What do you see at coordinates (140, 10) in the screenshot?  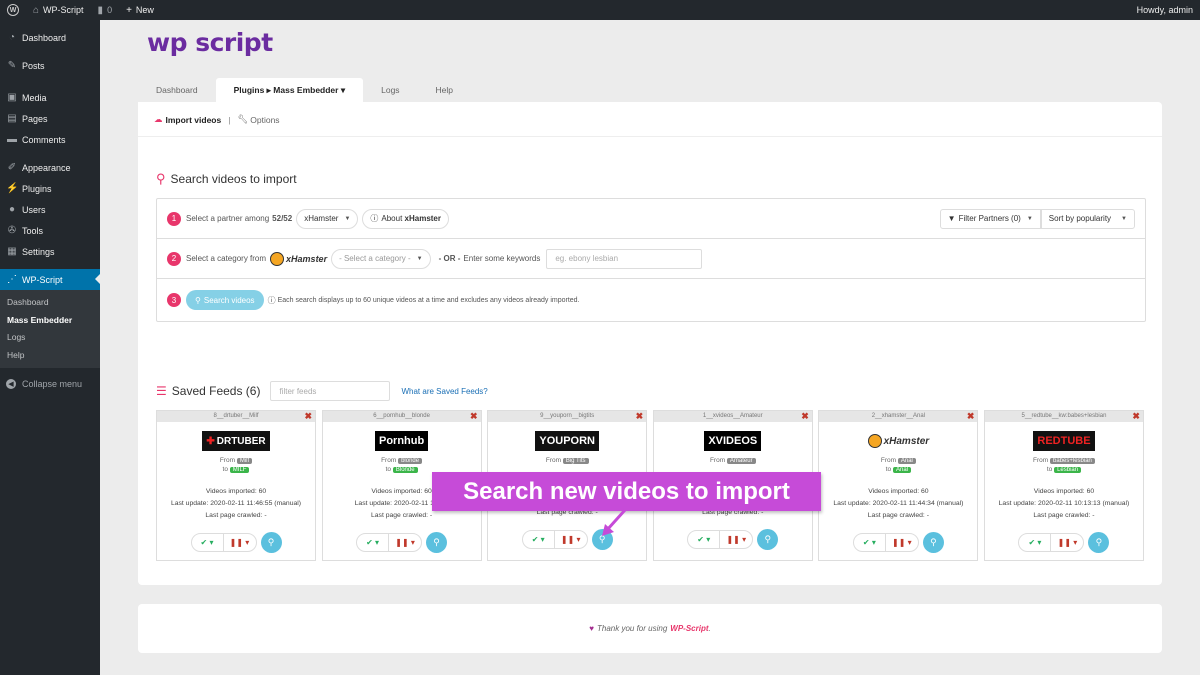 I see `new-content-link: + New` at bounding box center [140, 10].